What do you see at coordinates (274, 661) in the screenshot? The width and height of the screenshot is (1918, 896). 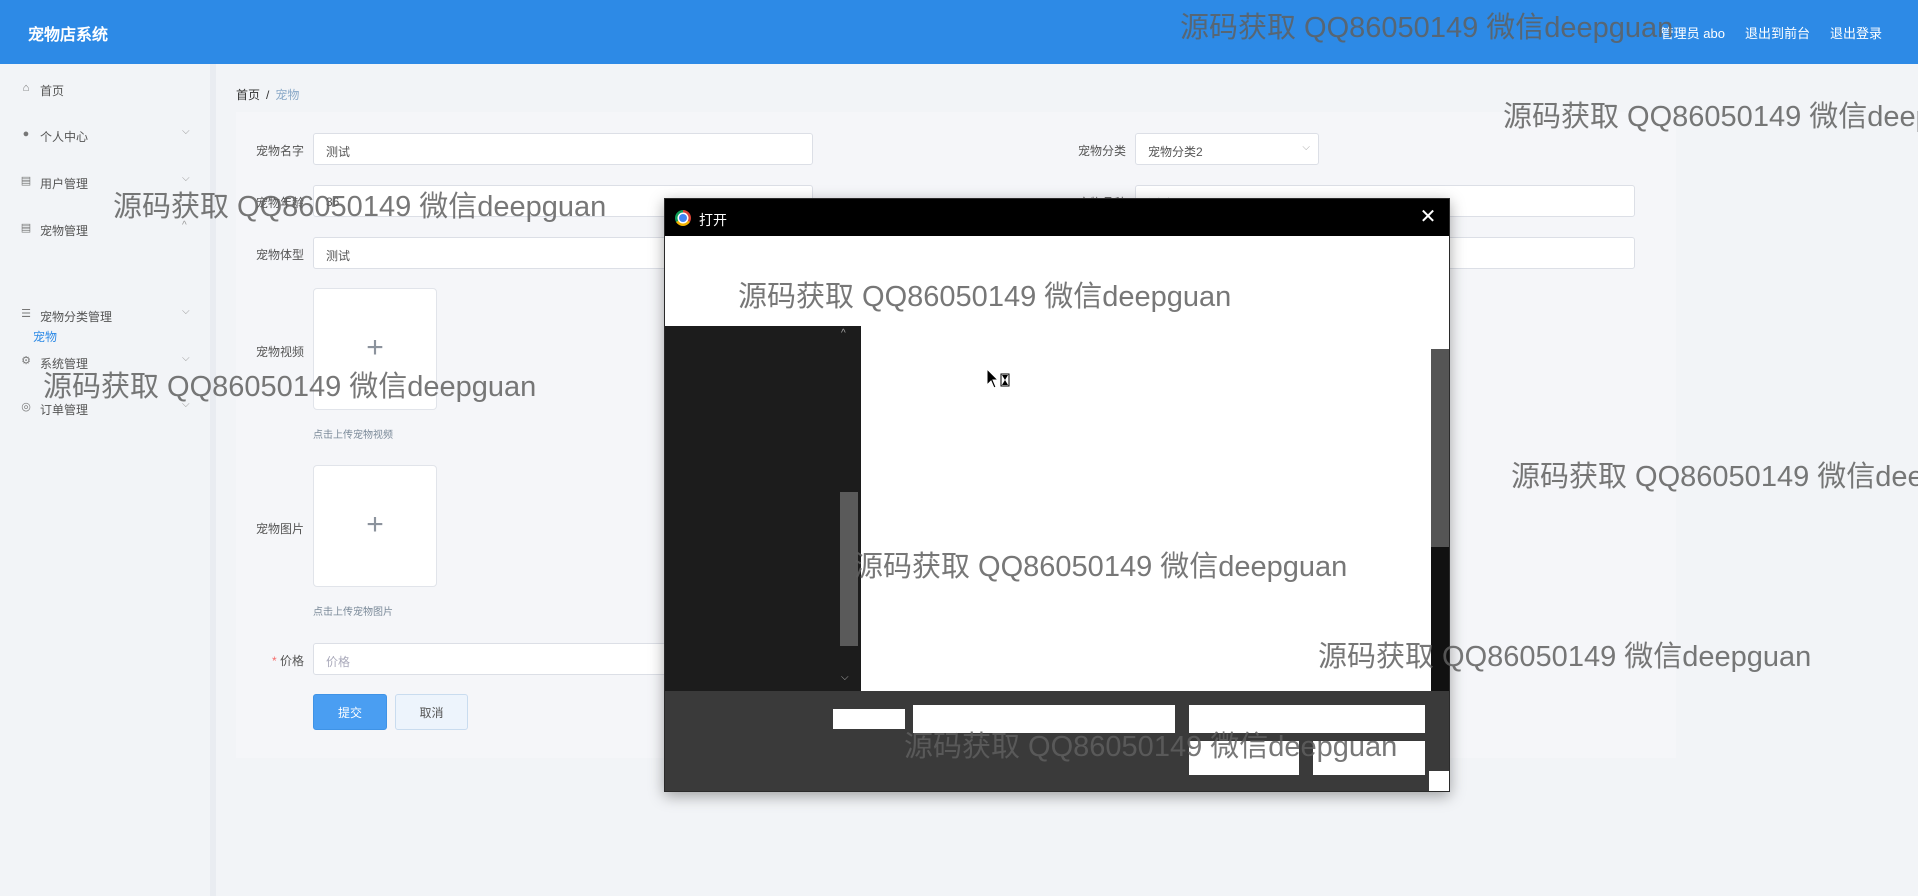 I see `required-asterisk: *` at bounding box center [274, 661].